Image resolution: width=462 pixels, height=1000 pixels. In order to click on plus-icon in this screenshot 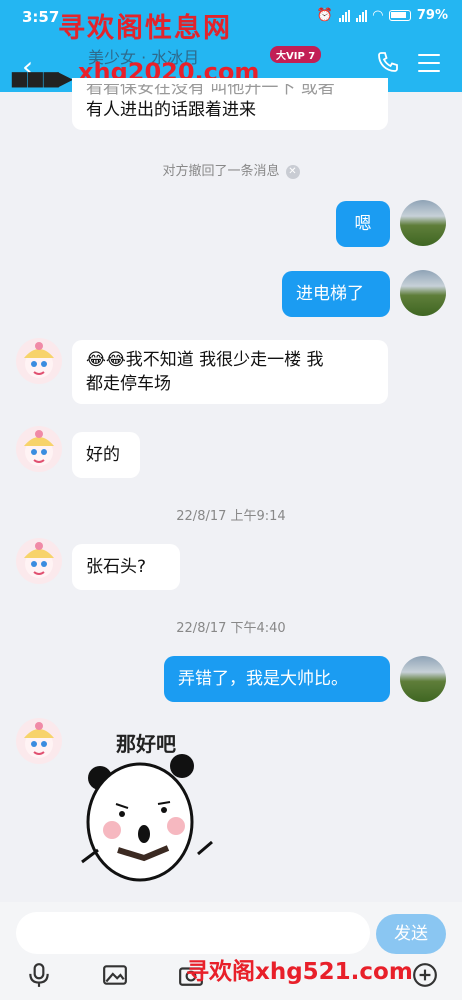, I will do `click(425, 975)`.